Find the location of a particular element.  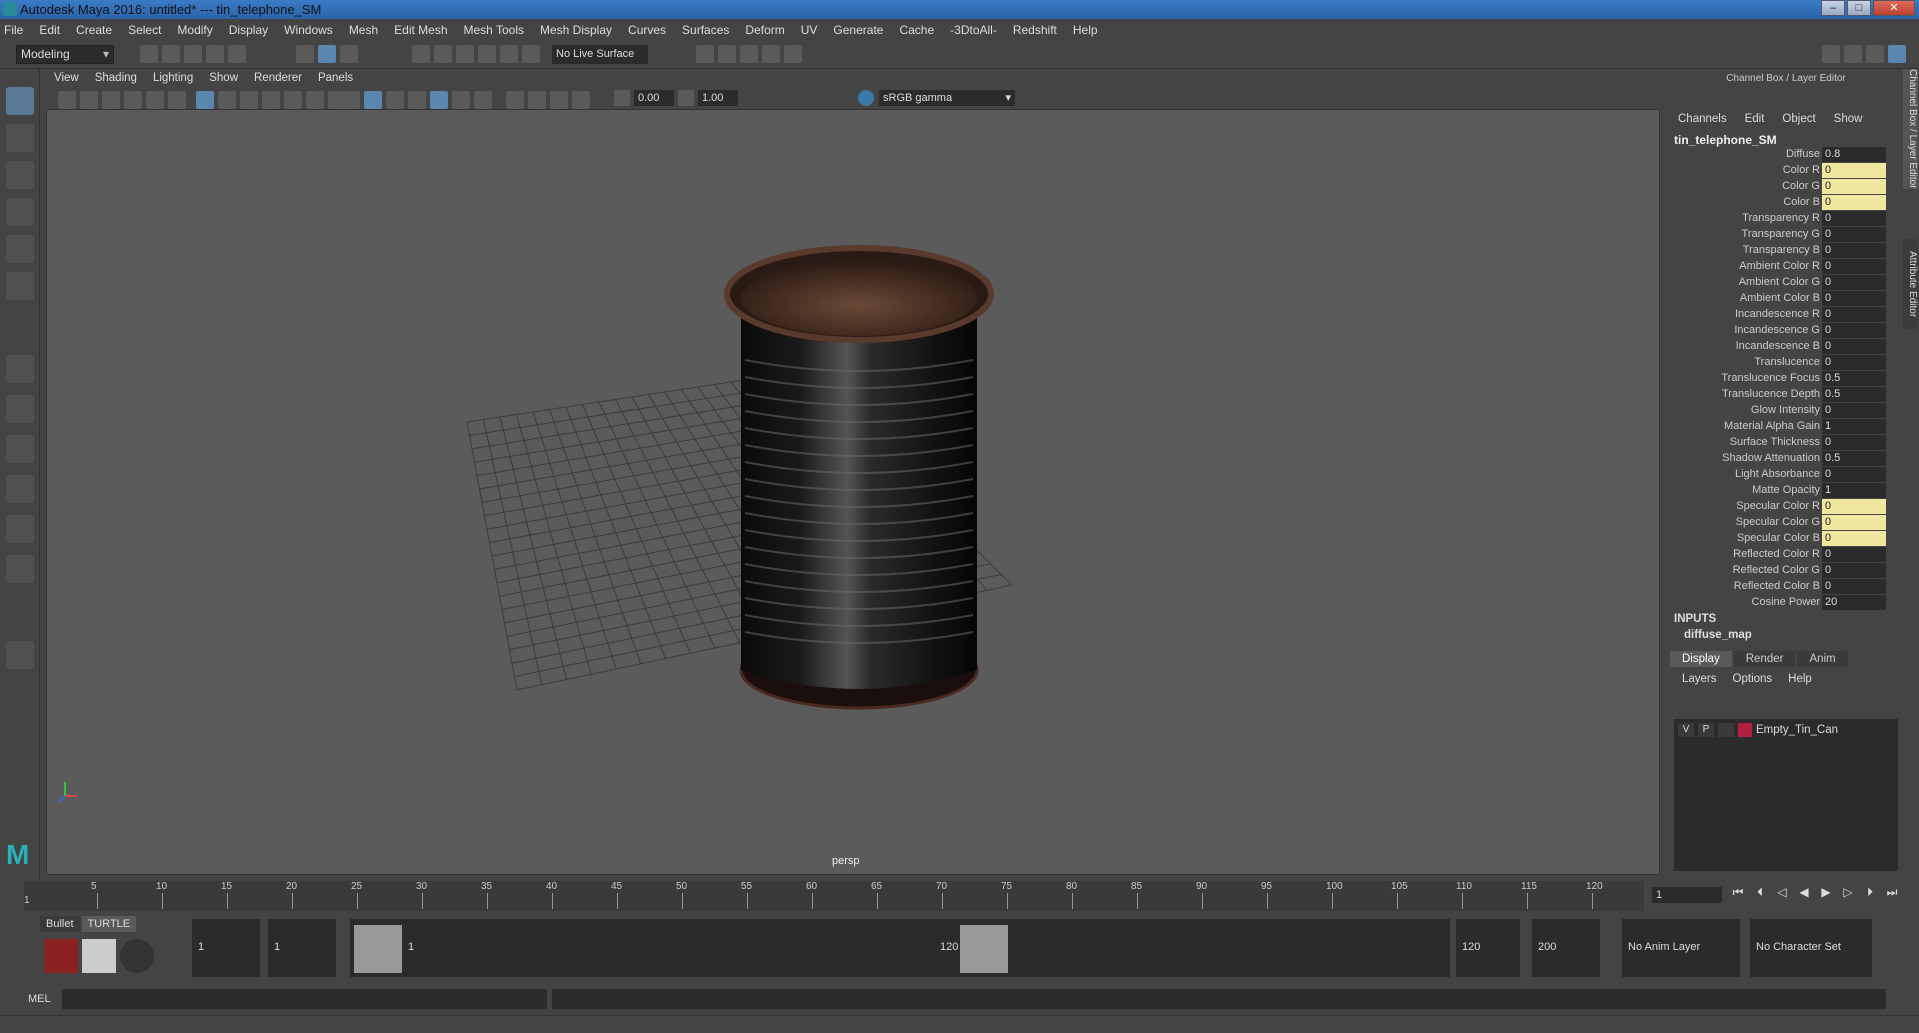

layer-menu-layers: Layers is located at coordinates (1699, 679).